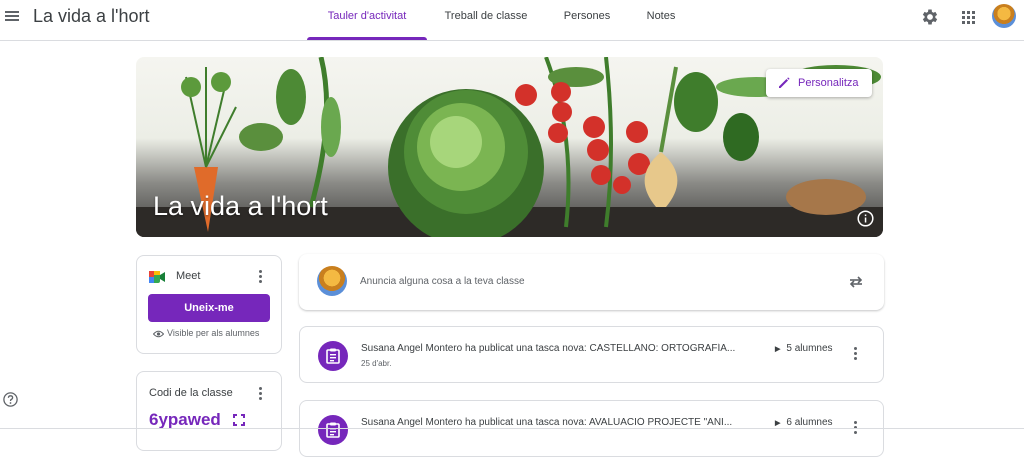  I want to click on visibility-note: Visible per als alumnes, so click(206, 333).